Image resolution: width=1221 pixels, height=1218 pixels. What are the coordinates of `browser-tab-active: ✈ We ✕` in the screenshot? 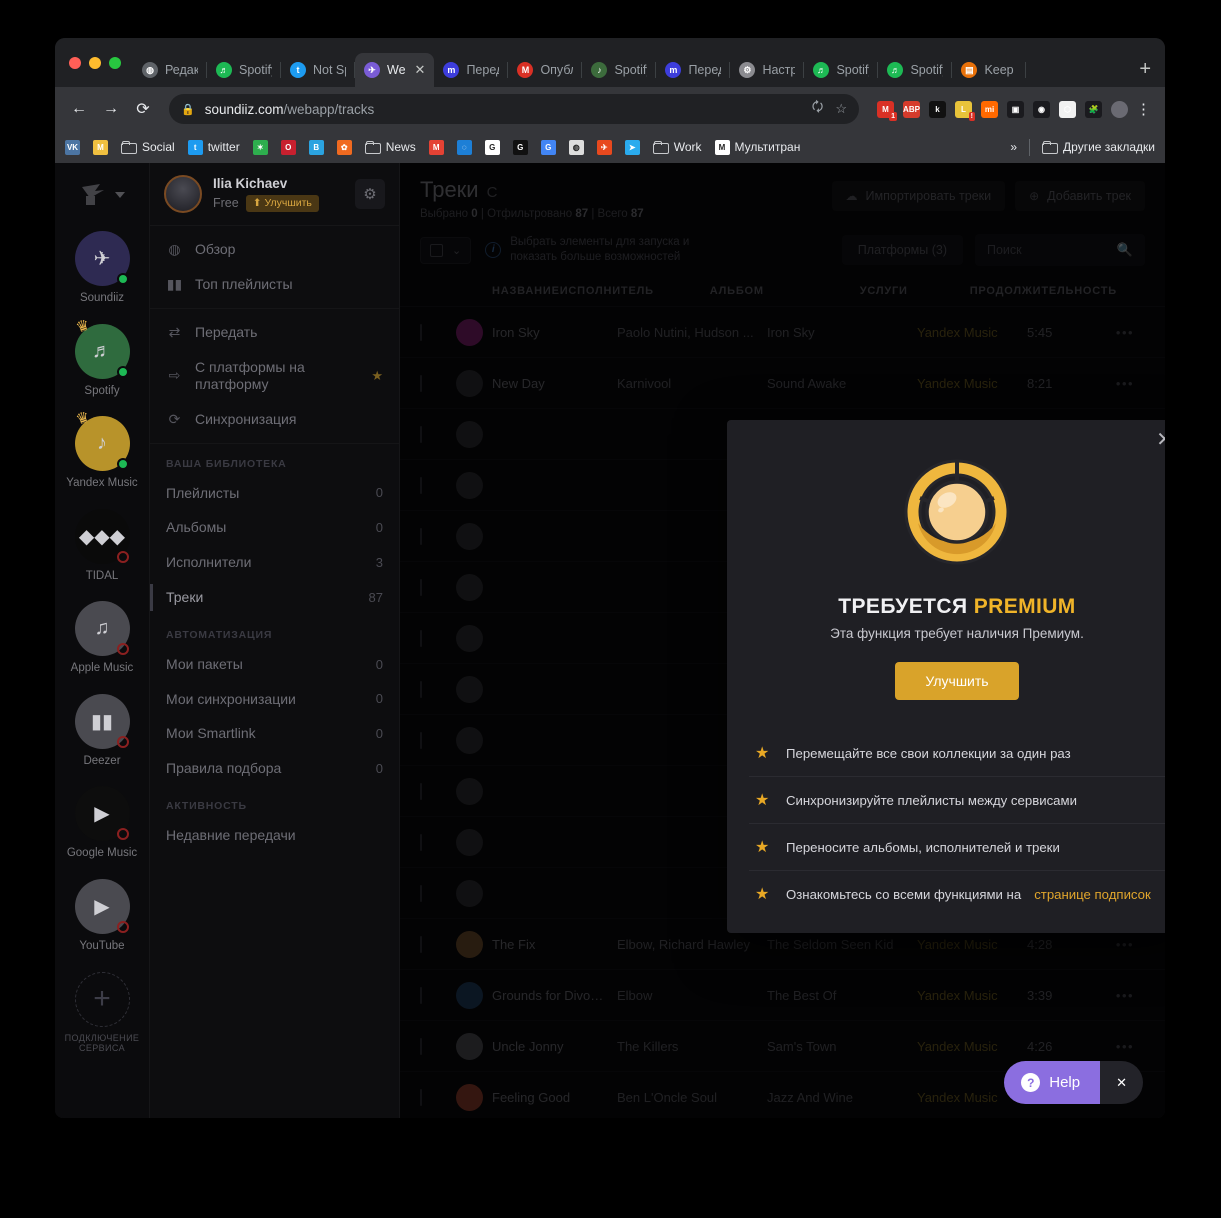 It's located at (395, 70).